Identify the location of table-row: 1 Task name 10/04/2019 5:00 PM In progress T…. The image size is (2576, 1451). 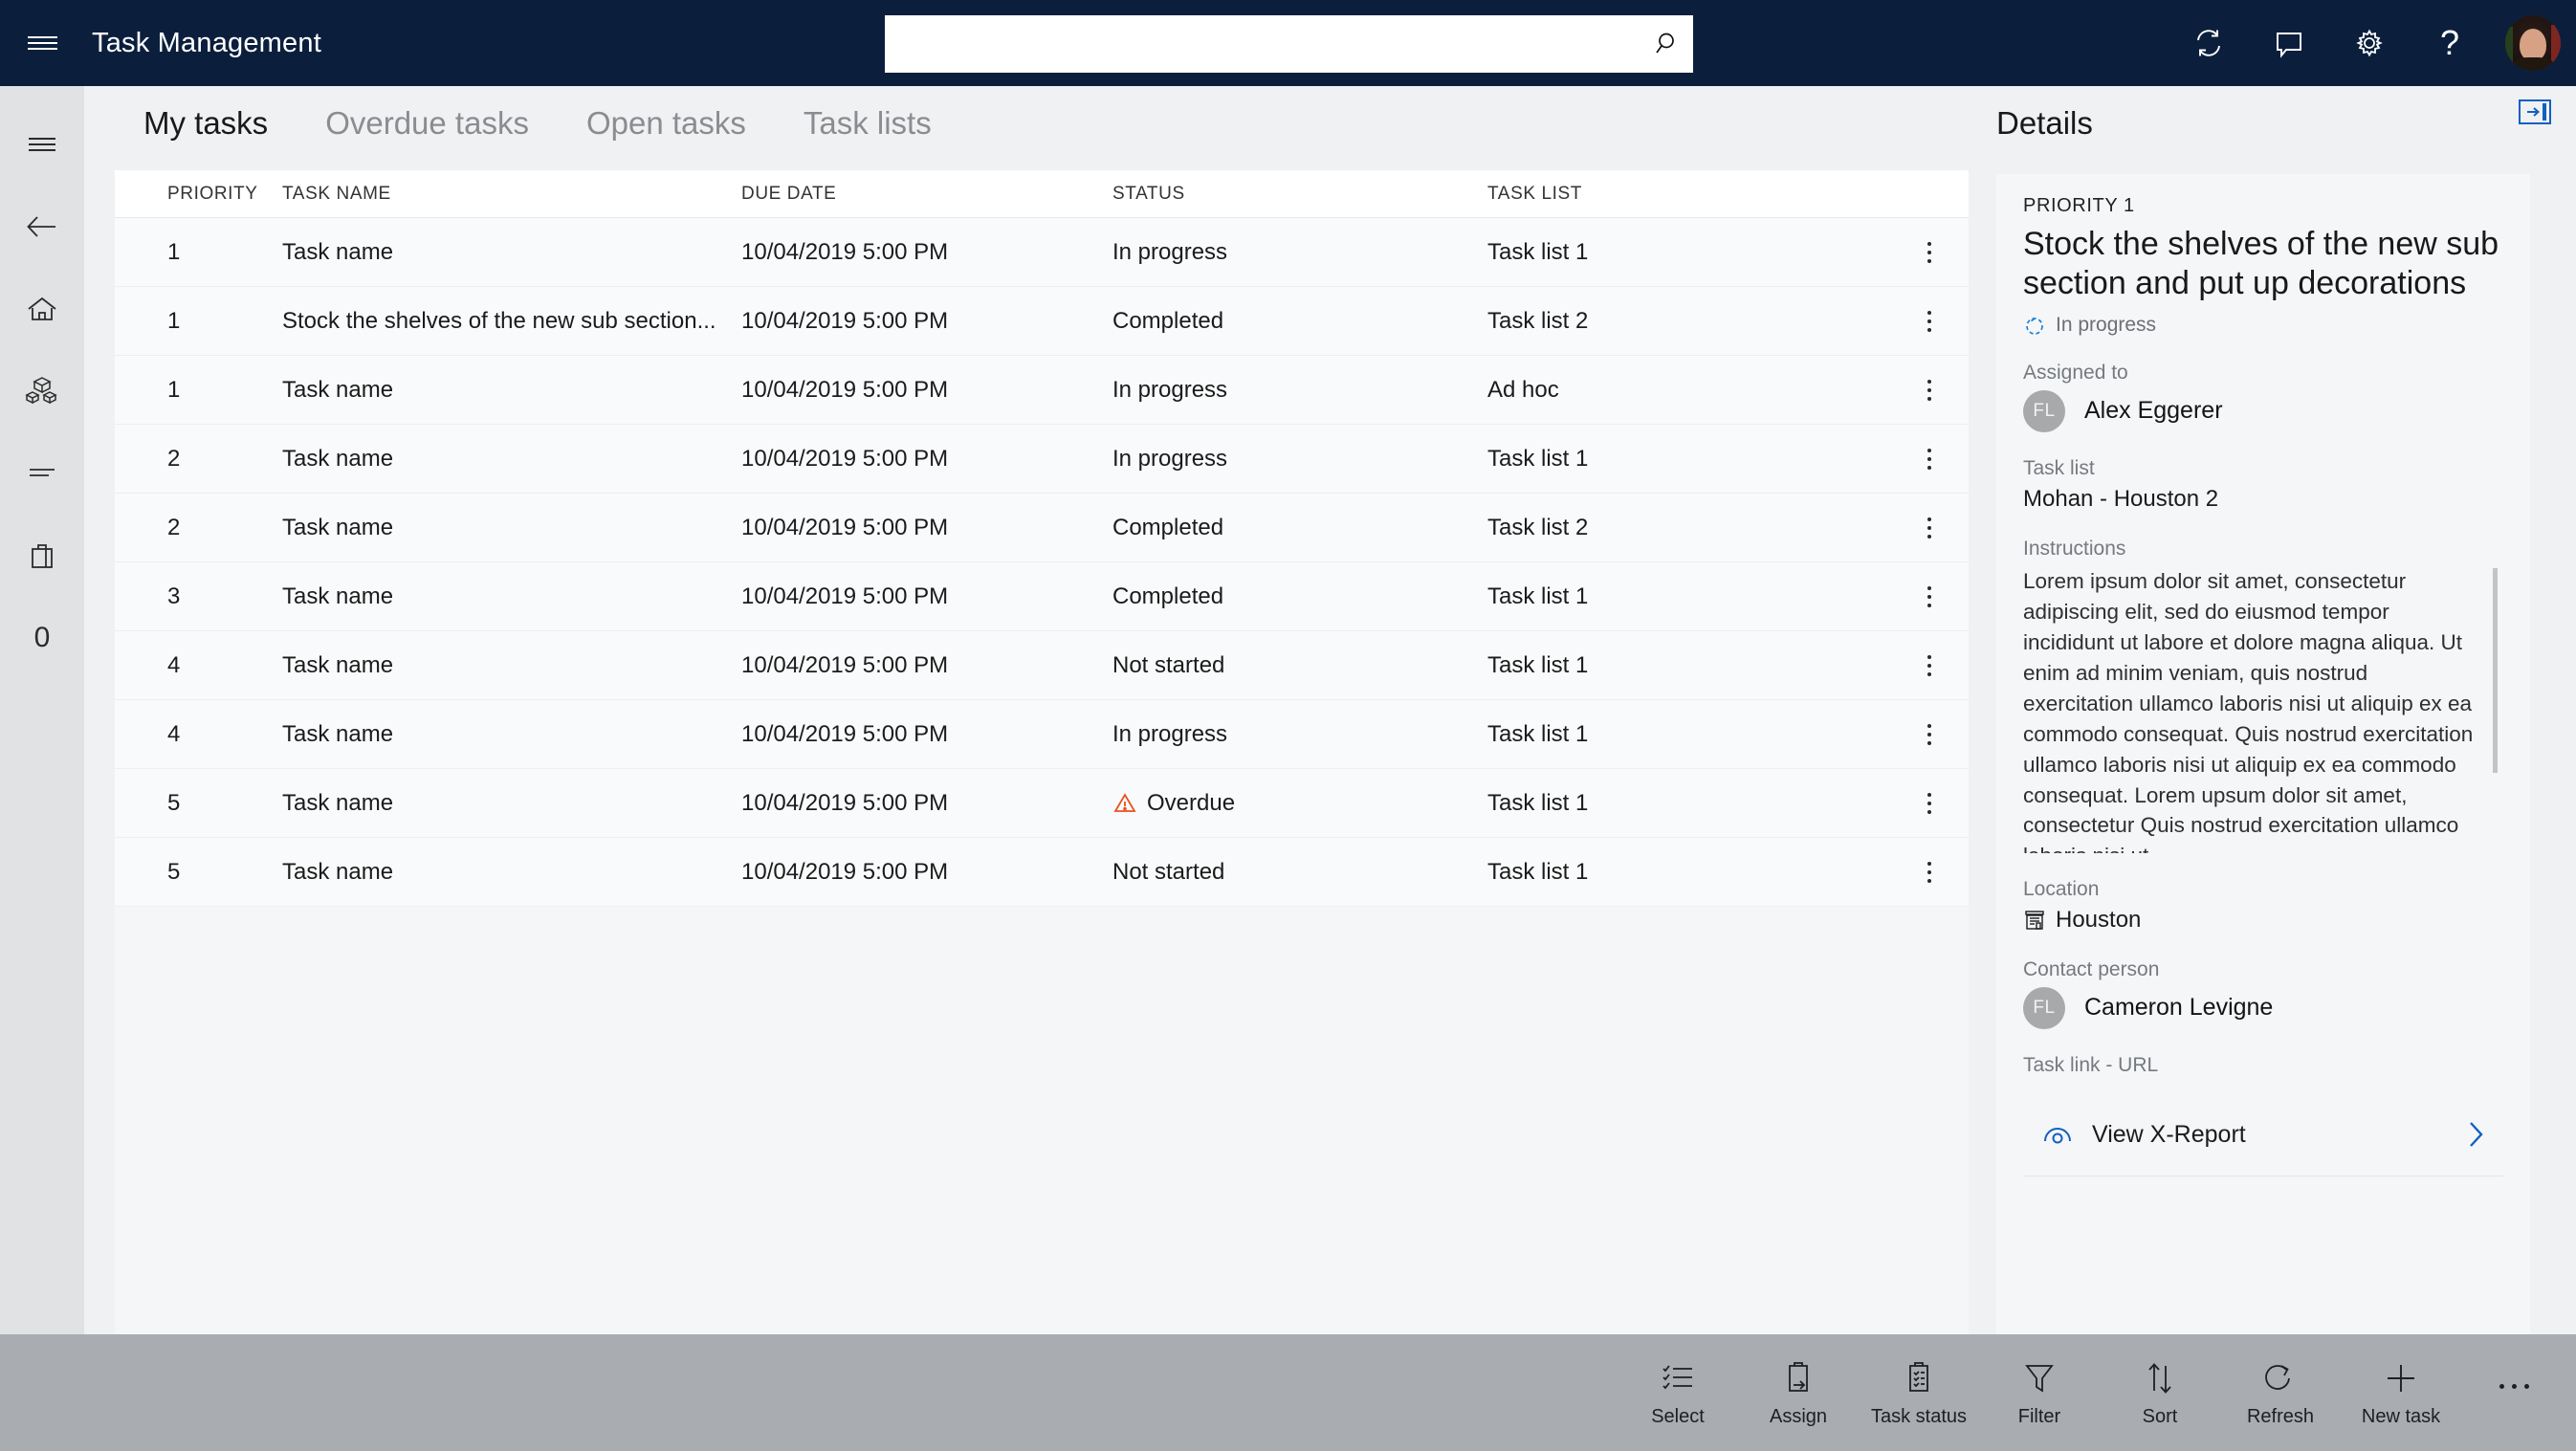
(1042, 252).